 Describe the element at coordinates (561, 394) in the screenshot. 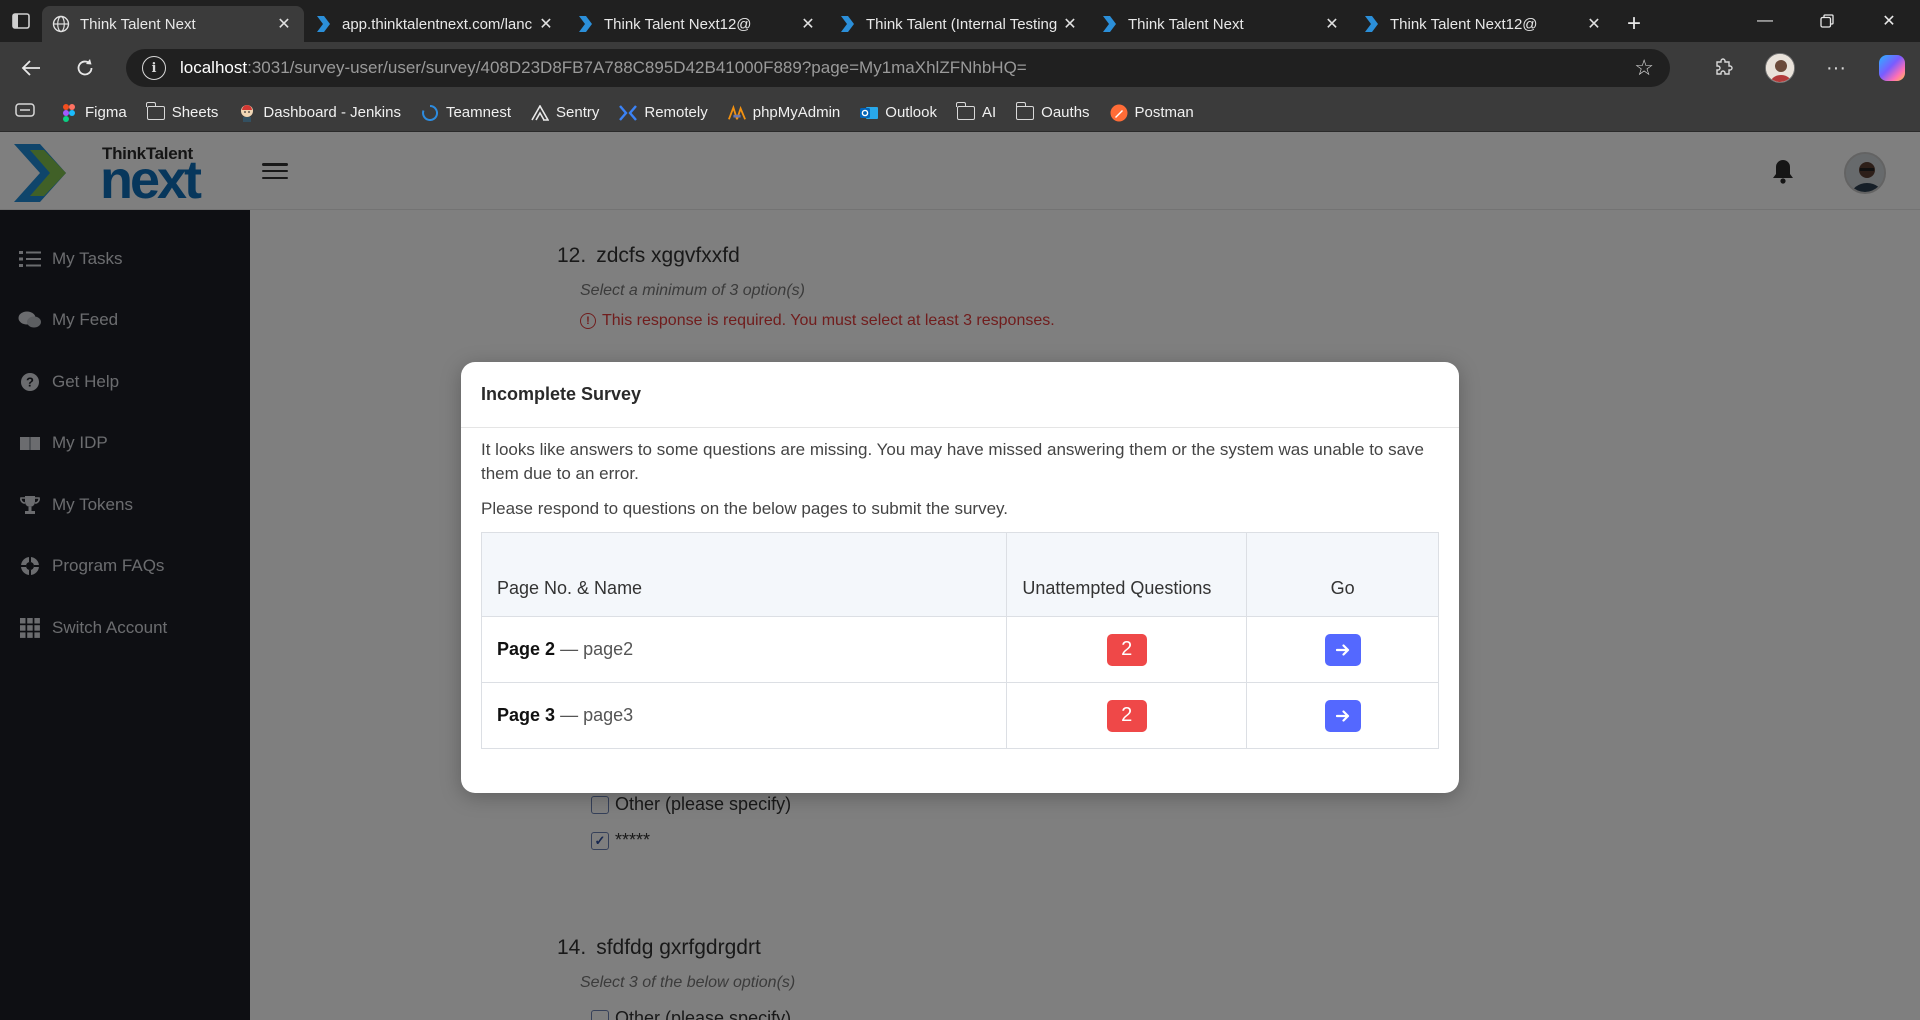

I see `modal-title: Incomplete Survey` at that location.